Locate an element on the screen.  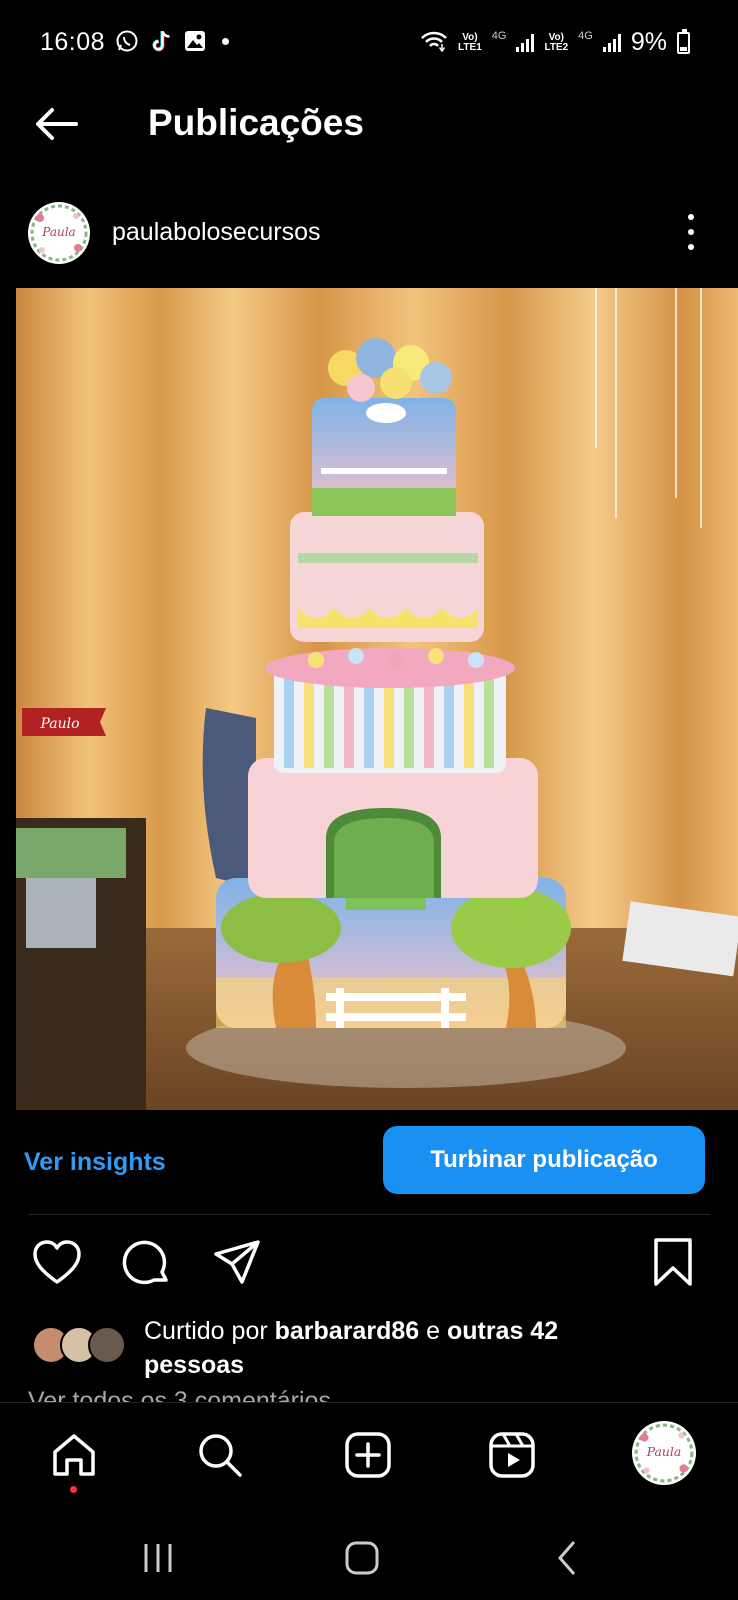
home-icon is located at coordinates (74, 1455).